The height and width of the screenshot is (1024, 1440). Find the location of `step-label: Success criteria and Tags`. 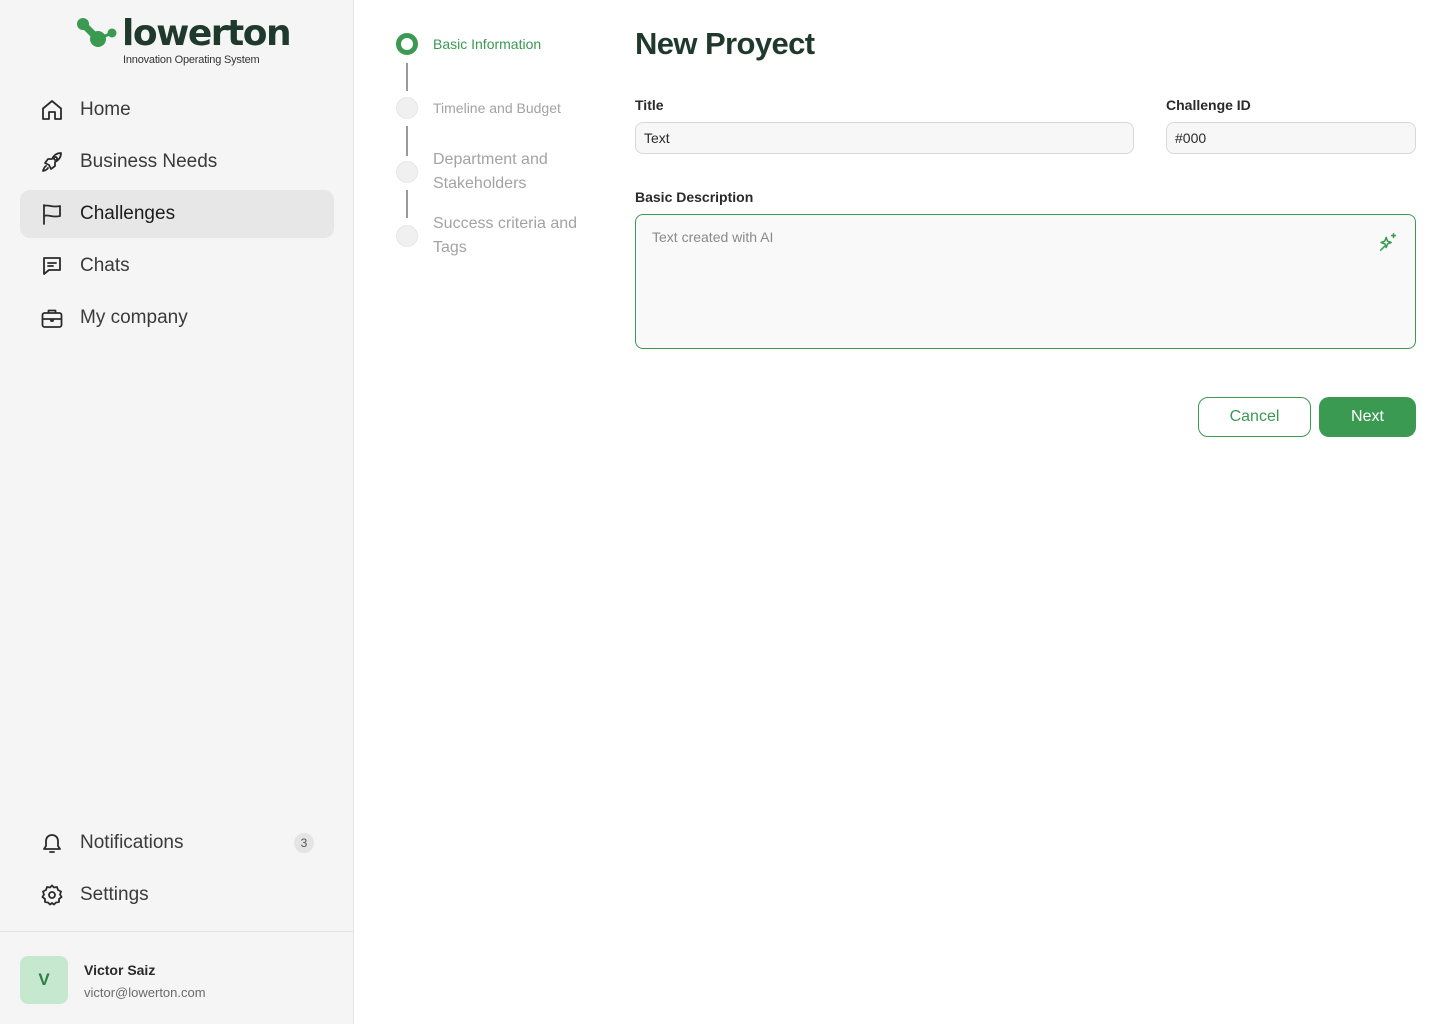

step-label: Success criteria and Tags is located at coordinates (505, 235).